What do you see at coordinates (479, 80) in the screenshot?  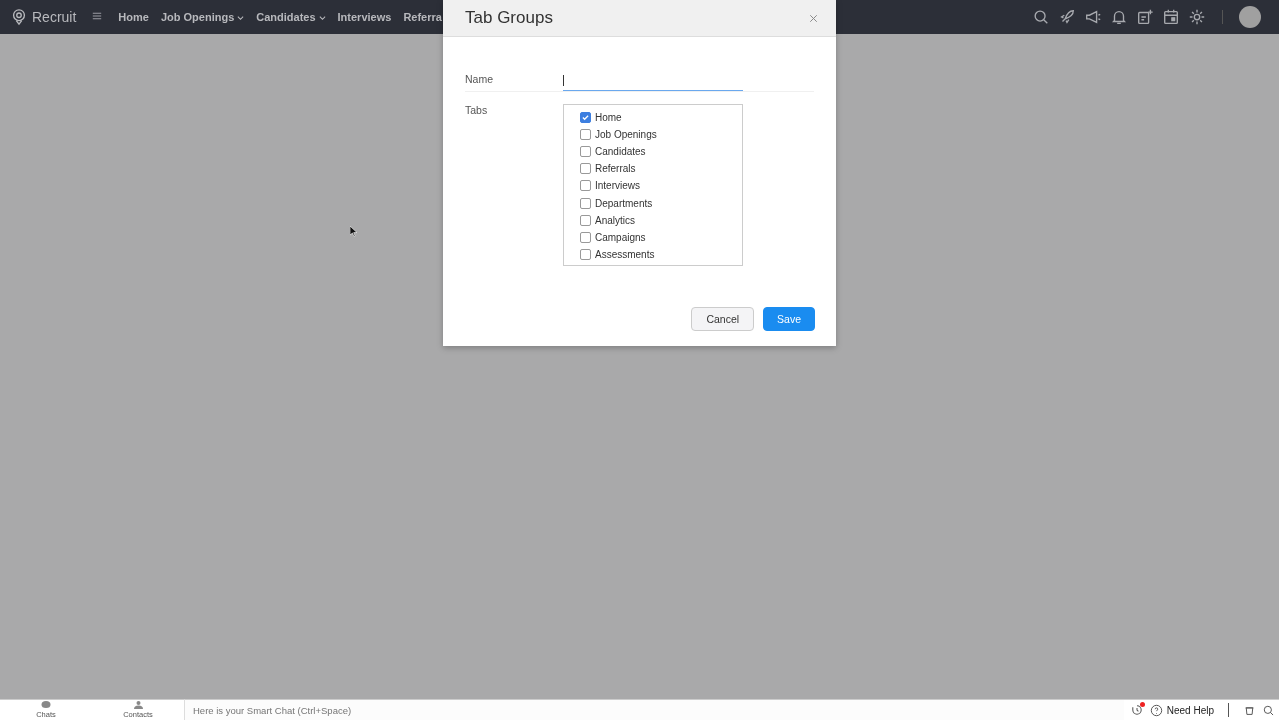 I see `field-label: Name` at bounding box center [479, 80].